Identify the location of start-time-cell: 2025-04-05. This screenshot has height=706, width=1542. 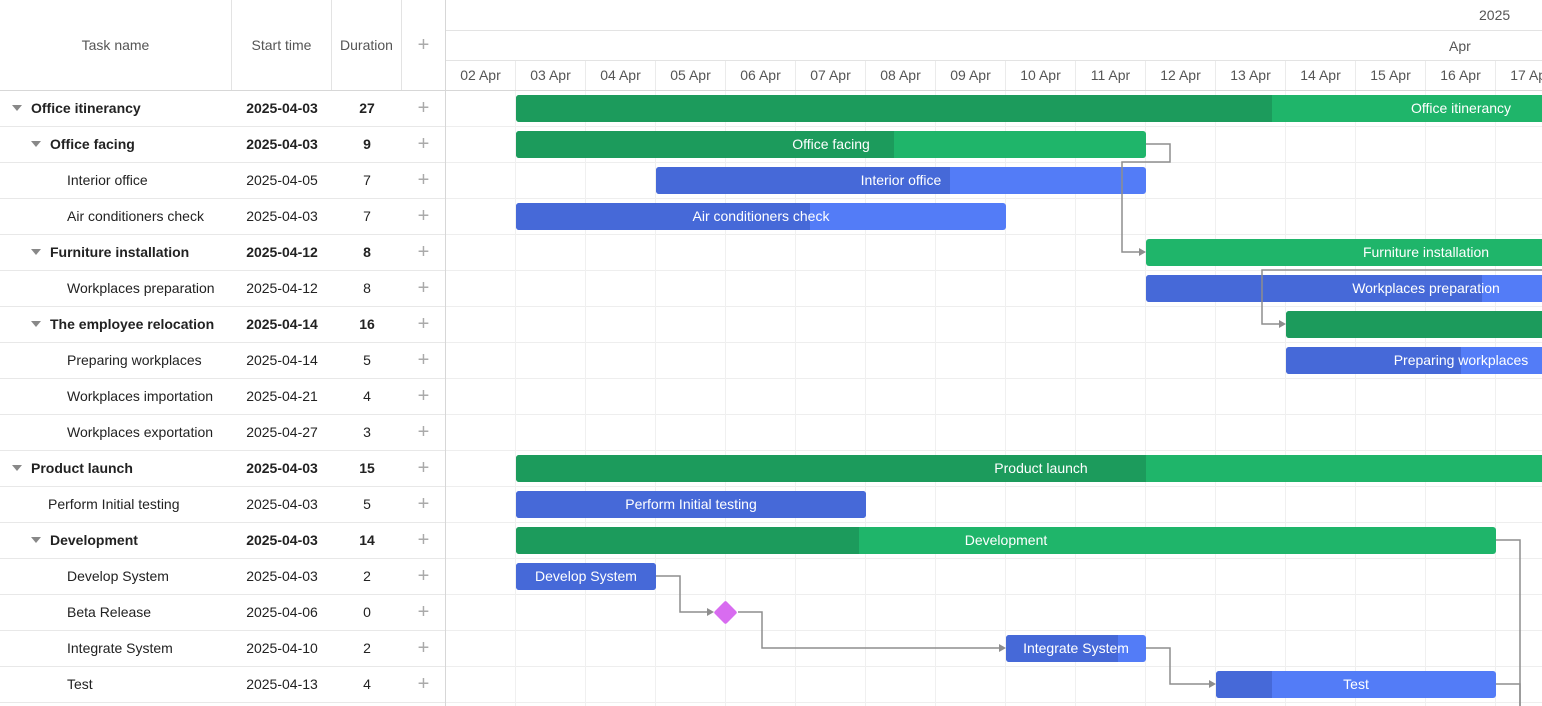
(282, 180).